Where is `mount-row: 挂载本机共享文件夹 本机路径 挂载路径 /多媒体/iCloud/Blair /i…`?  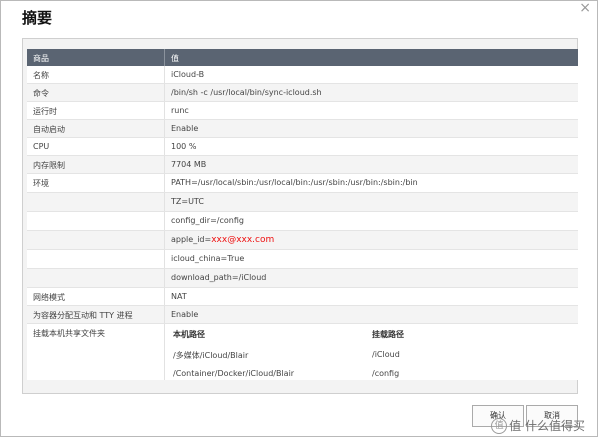
mount-row: 挂载本机共享文件夹 本机路径 挂载路径 /多媒体/iCloud/Blair /i… is located at coordinates (302, 352).